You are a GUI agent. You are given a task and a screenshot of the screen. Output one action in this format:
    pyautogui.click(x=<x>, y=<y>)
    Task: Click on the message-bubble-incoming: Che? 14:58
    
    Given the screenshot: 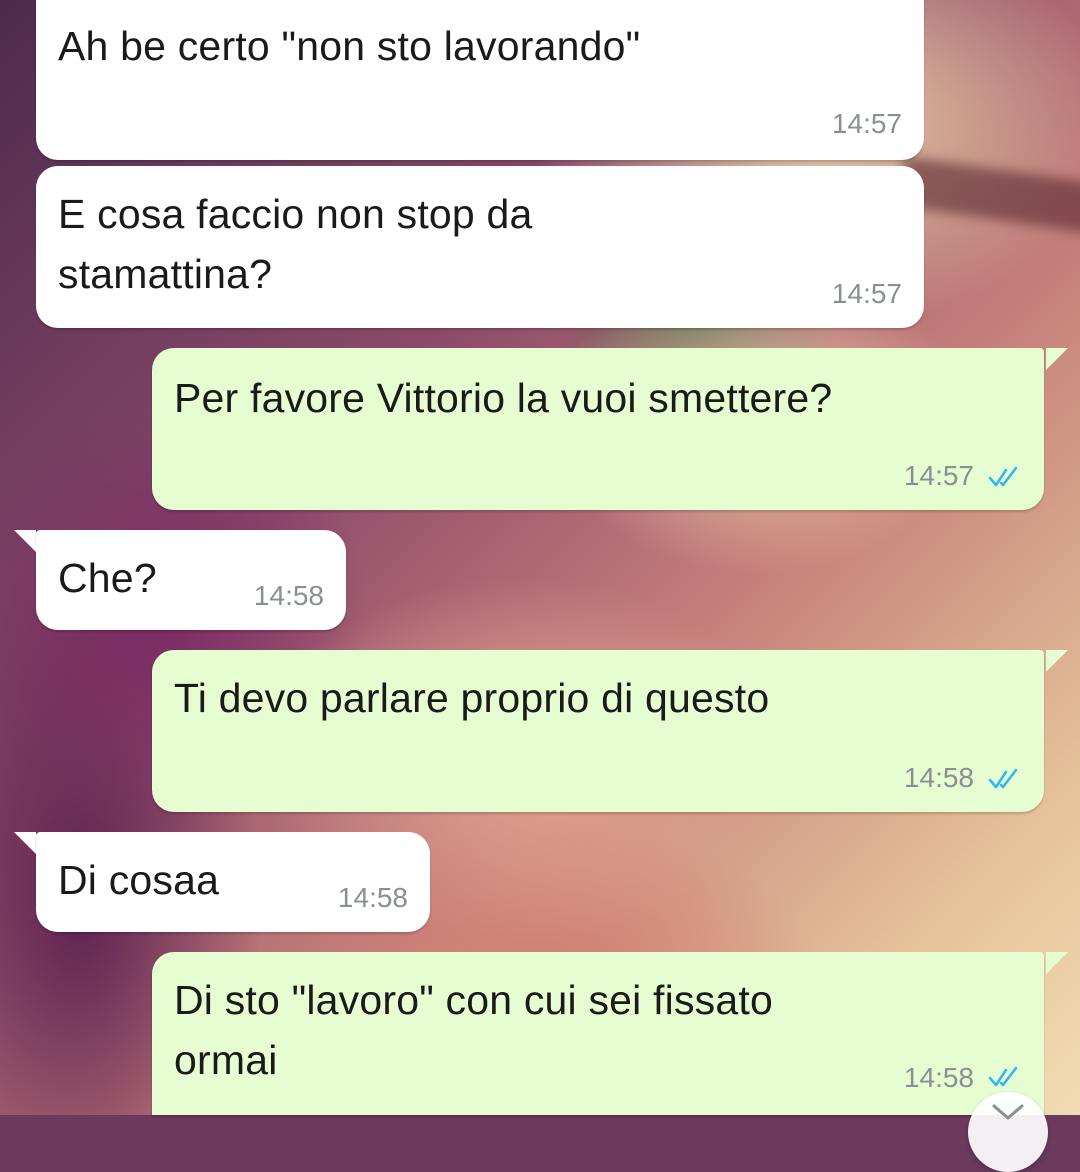 What is the action you would take?
    pyautogui.click(x=191, y=580)
    